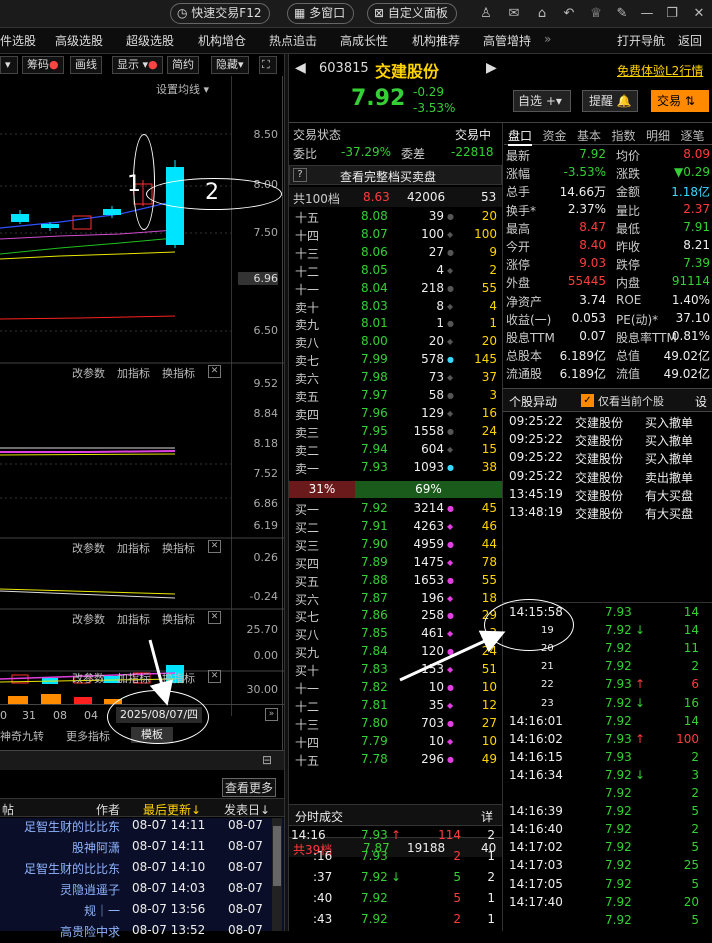 This screenshot has height=943, width=712. What do you see at coordinates (491, 68) in the screenshot?
I see `next-stock-icon: ▶` at bounding box center [491, 68].